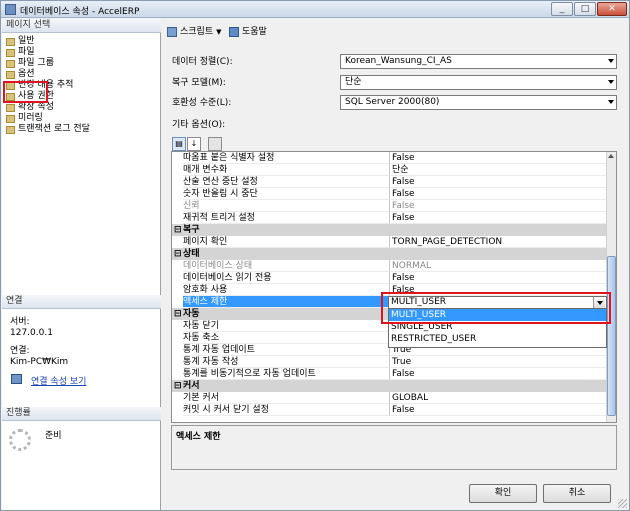 The width and height of the screenshot is (630, 511). What do you see at coordinates (194, 144) in the screenshot?
I see `alphabetical-sort-button: ↓` at bounding box center [194, 144].